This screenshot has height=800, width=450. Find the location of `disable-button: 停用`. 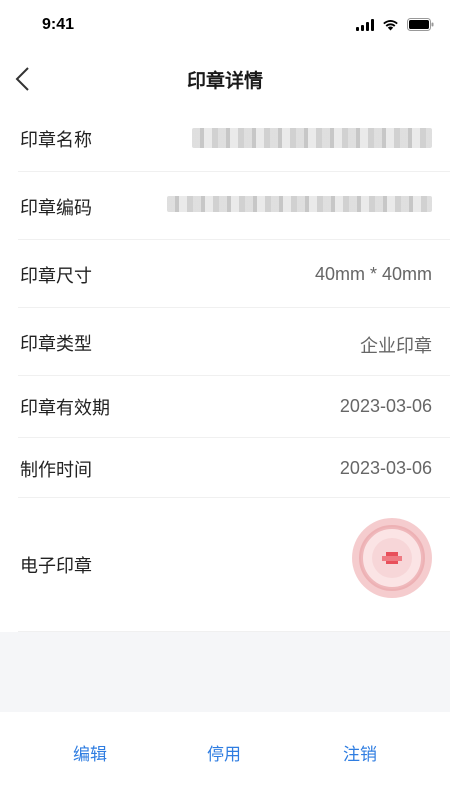

disable-button: 停用 is located at coordinates (224, 752).